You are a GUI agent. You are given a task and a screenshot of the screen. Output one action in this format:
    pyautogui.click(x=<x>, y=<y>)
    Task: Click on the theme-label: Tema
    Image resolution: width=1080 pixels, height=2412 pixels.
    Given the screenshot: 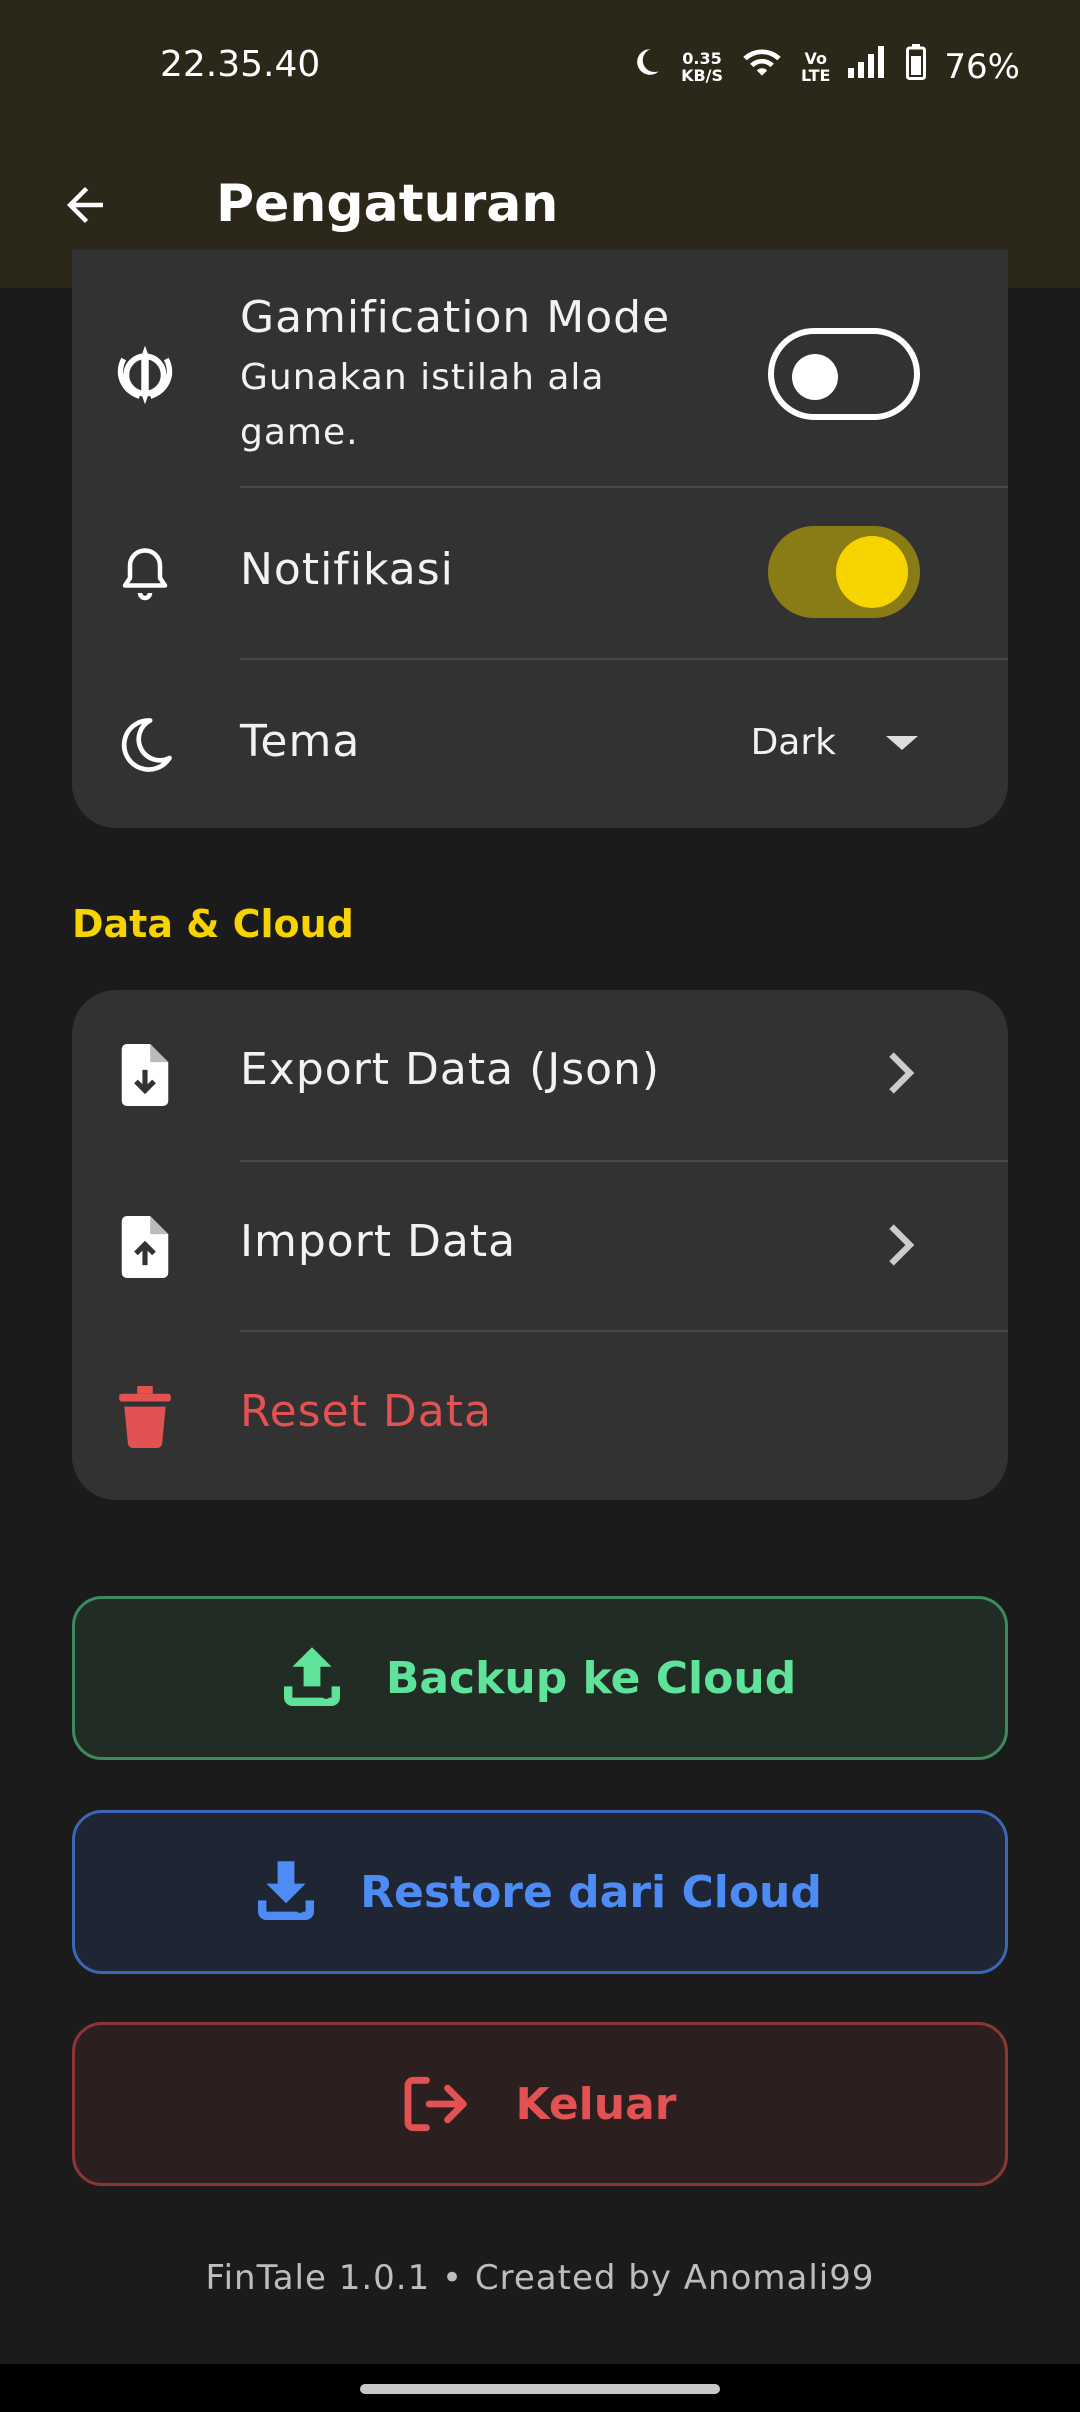 What is the action you would take?
    pyautogui.click(x=300, y=741)
    